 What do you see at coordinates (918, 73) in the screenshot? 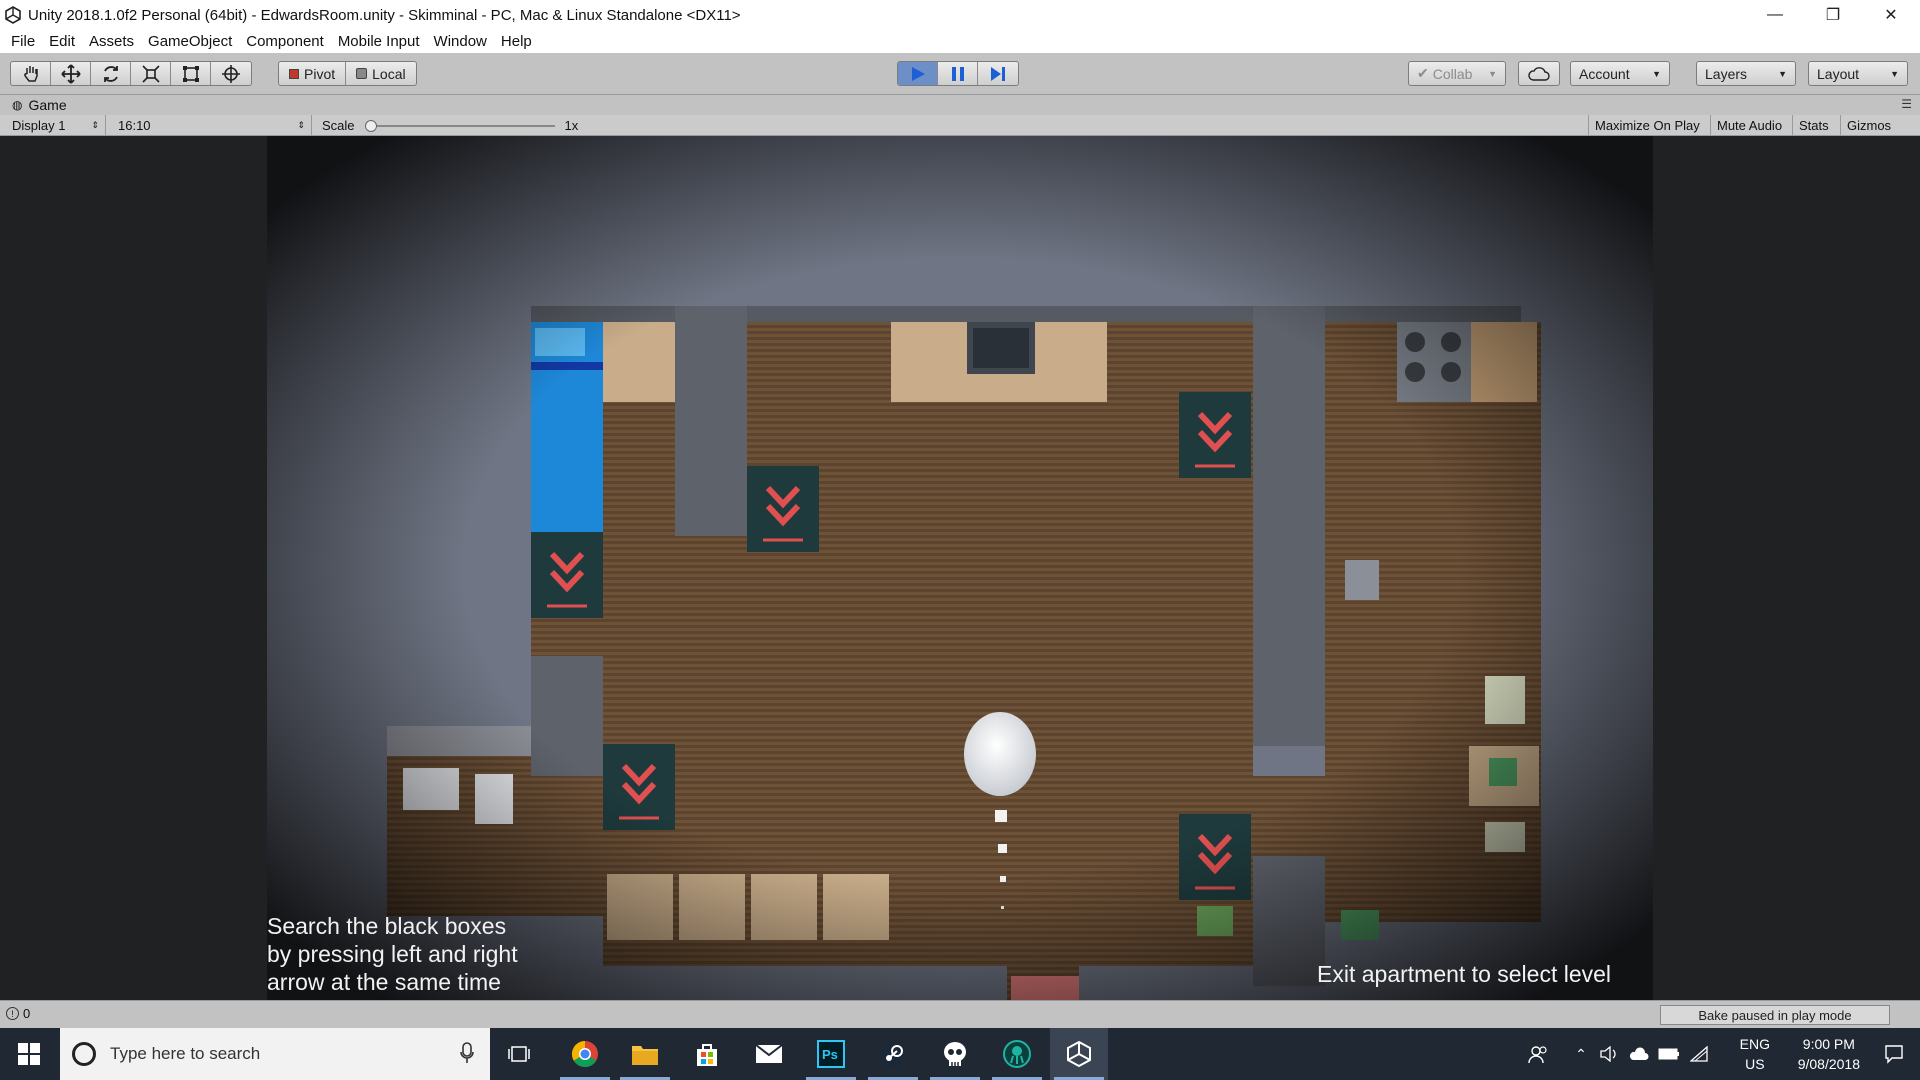
I see `play-button` at bounding box center [918, 73].